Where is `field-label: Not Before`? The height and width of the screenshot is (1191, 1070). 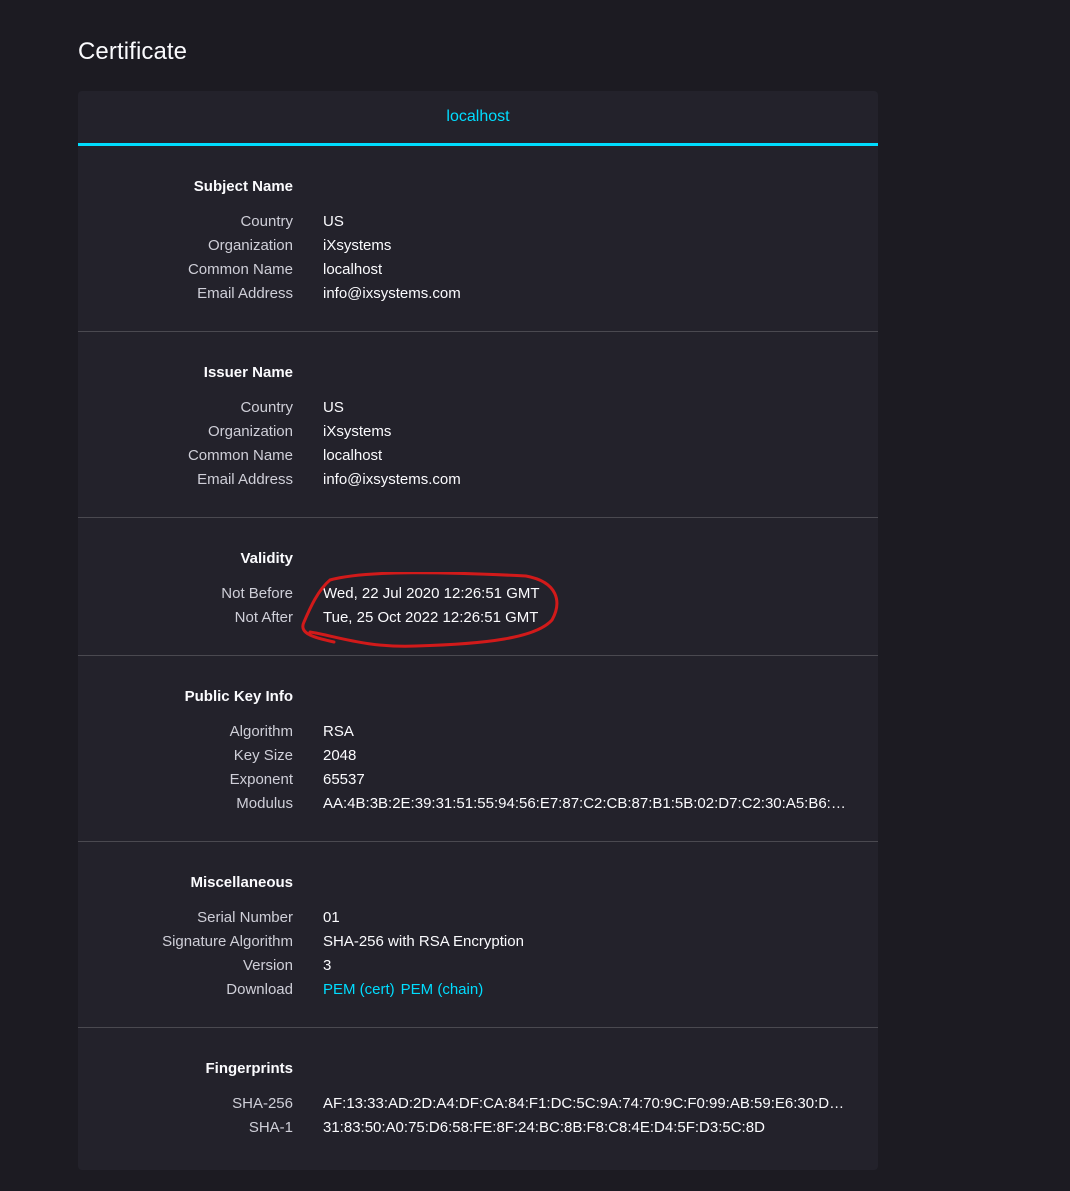 field-label: Not Before is located at coordinates (257, 593).